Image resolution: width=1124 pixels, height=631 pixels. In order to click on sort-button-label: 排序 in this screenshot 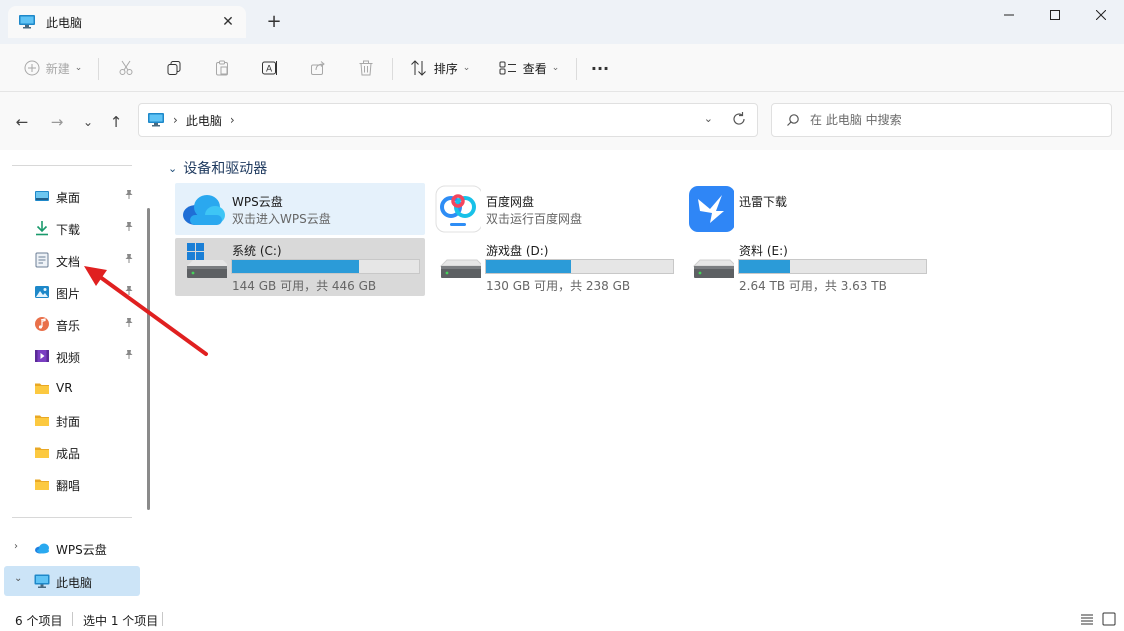, I will do `click(445, 68)`.